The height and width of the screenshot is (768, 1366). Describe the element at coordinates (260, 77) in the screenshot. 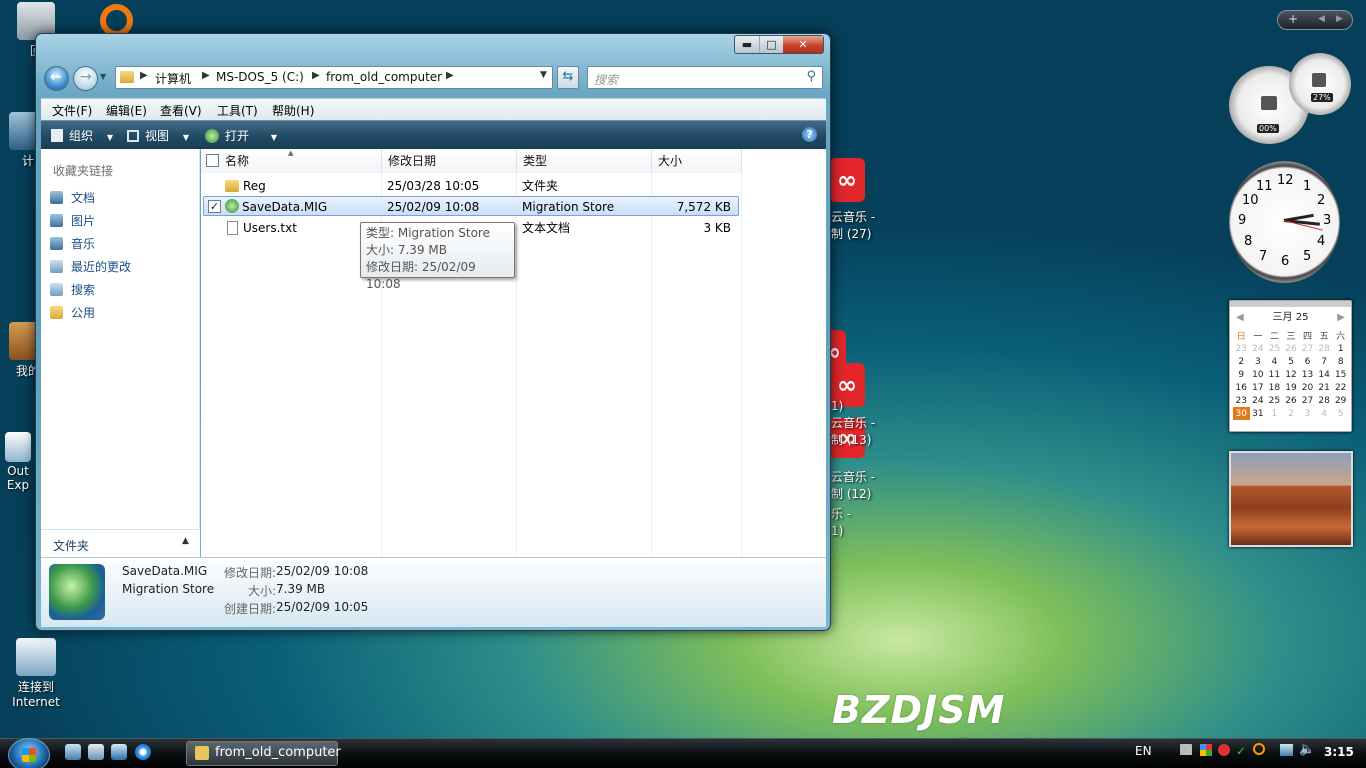

I see `breadcrumb-drive: MS-DOS_5 (C:)` at that location.